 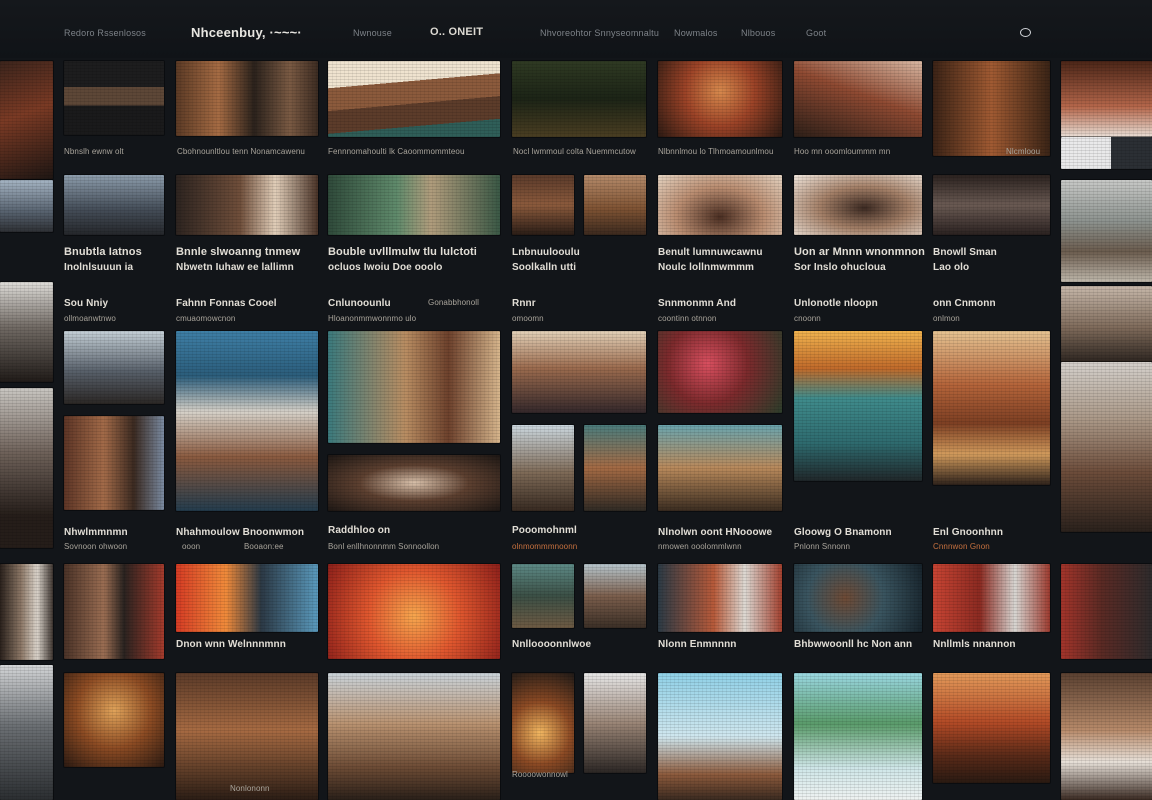 What do you see at coordinates (816, 33) in the screenshot?
I see `nav-link-8: Goot` at bounding box center [816, 33].